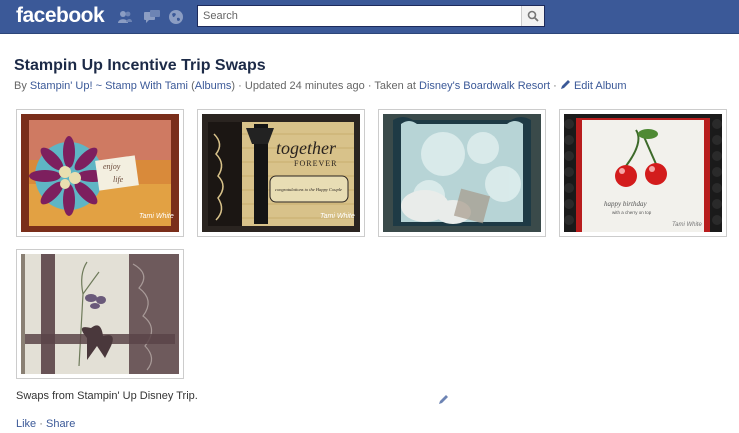 The width and height of the screenshot is (739, 433). Describe the element at coordinates (176, 17) in the screenshot. I see `notifications-globe-icon` at that location.